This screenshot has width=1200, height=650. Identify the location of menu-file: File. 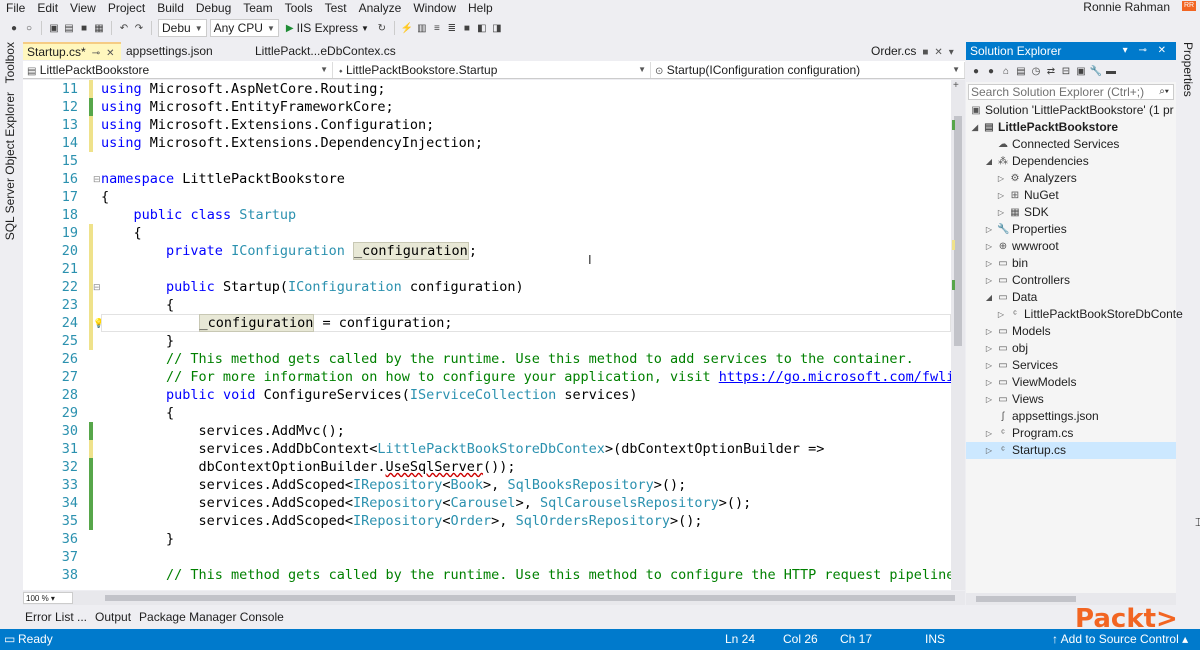
(15, 8).